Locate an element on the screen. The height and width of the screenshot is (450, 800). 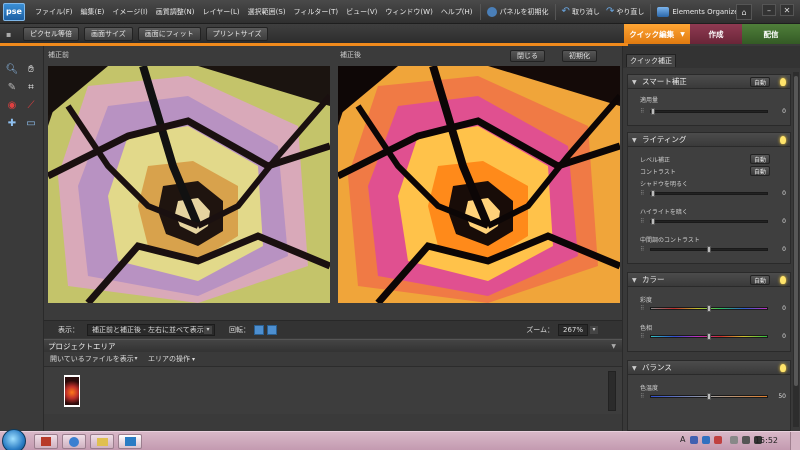
undo-button: ↶ 取り消し is located at coordinates (581, 11).